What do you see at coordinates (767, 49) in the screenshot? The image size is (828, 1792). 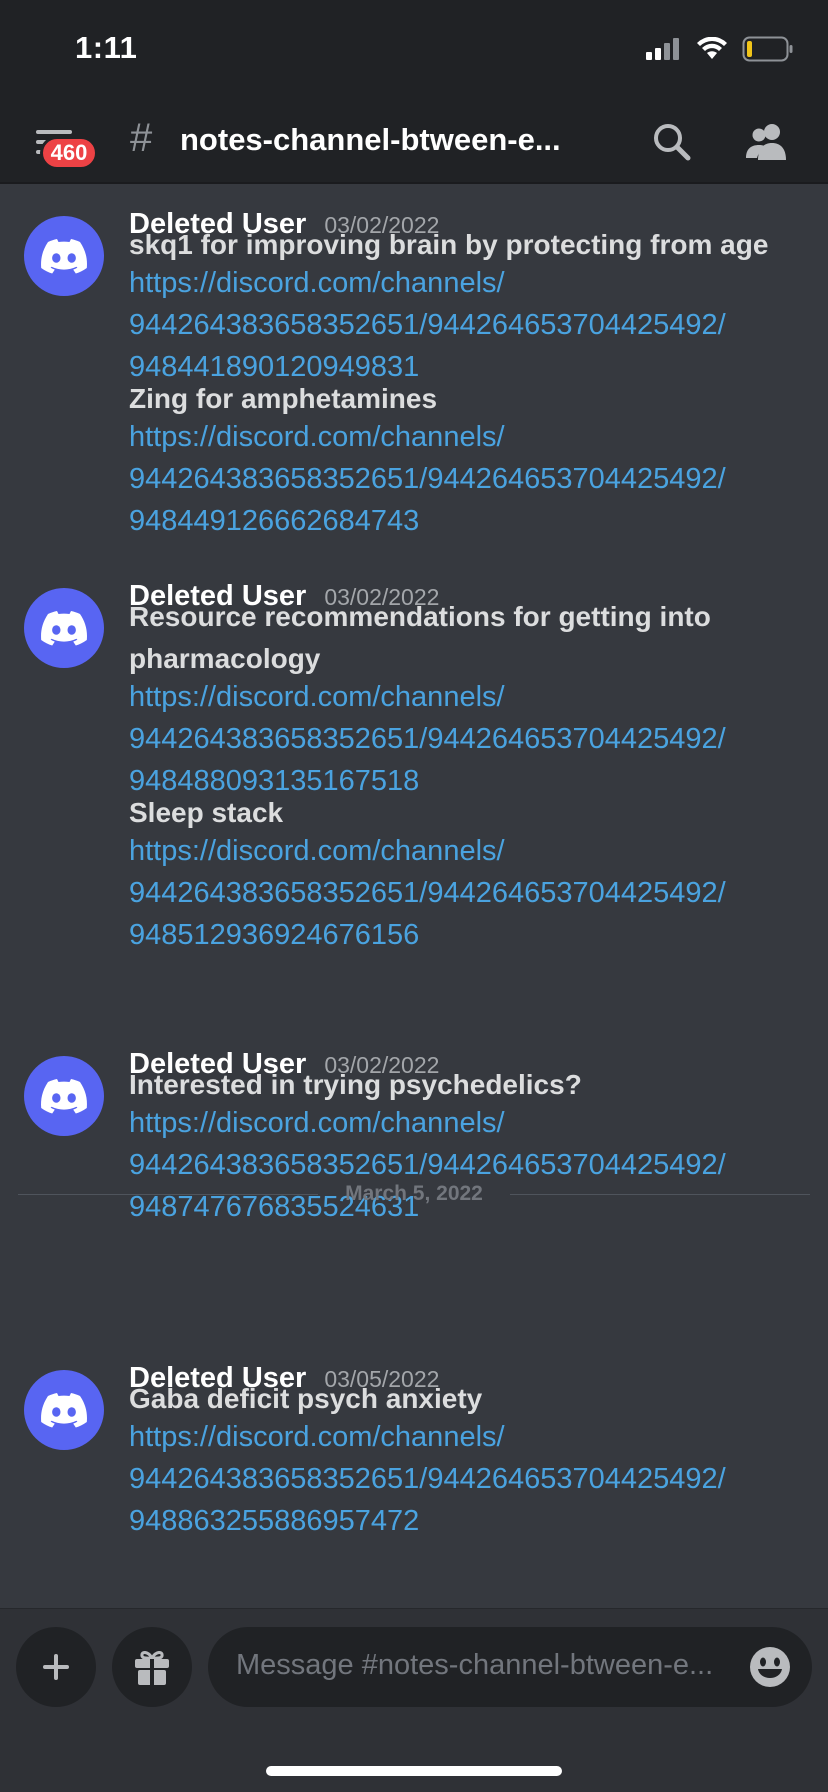 I see `battery-low-icon` at bounding box center [767, 49].